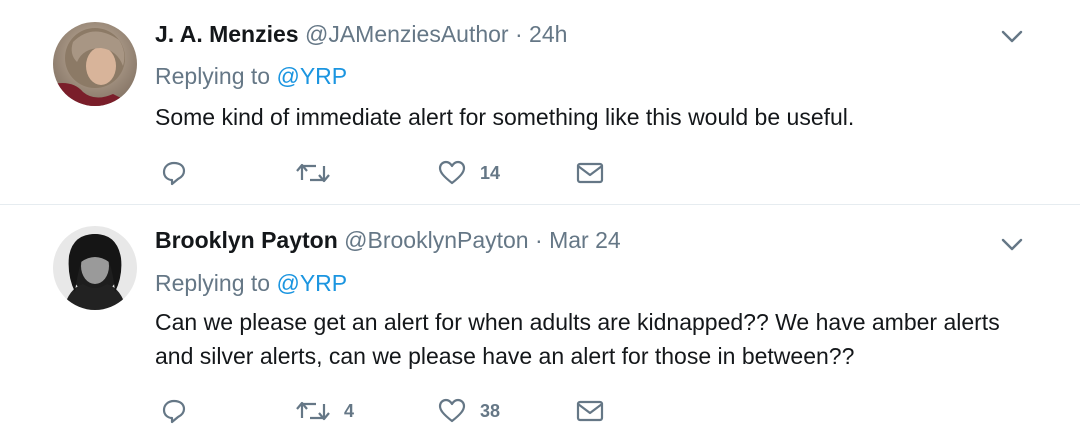  I want to click on tweet-actions: 4 38, so click(455, 411).